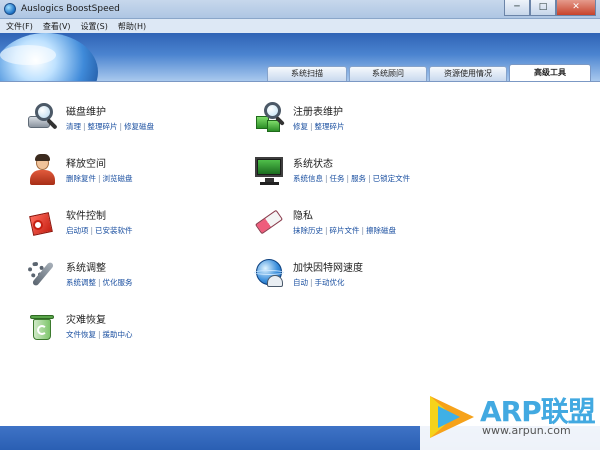 Image resolution: width=600 pixels, height=450 pixels. I want to click on link-auto-optimize: 自动, so click(300, 282).